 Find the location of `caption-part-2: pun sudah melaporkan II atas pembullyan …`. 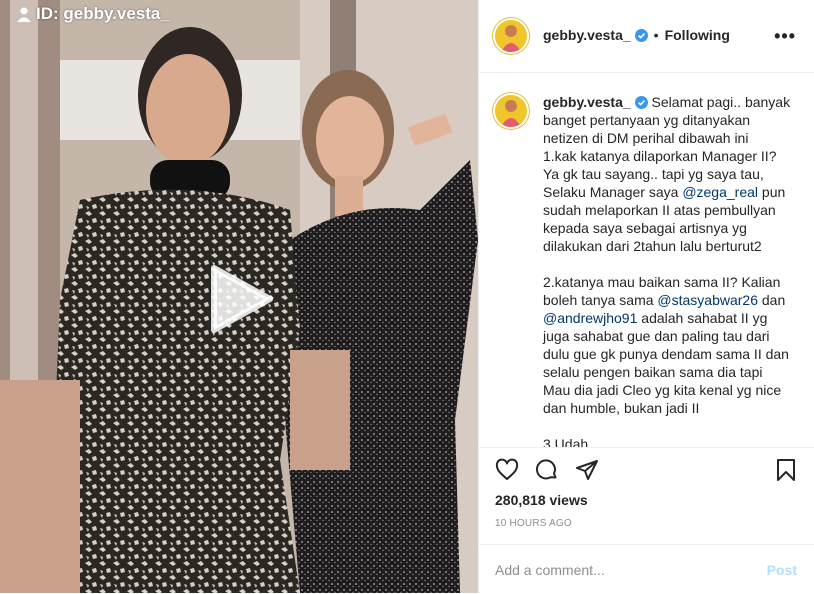

caption-part-2: pun sudah melaporkan II atas pembullyan … is located at coordinates (664, 246).